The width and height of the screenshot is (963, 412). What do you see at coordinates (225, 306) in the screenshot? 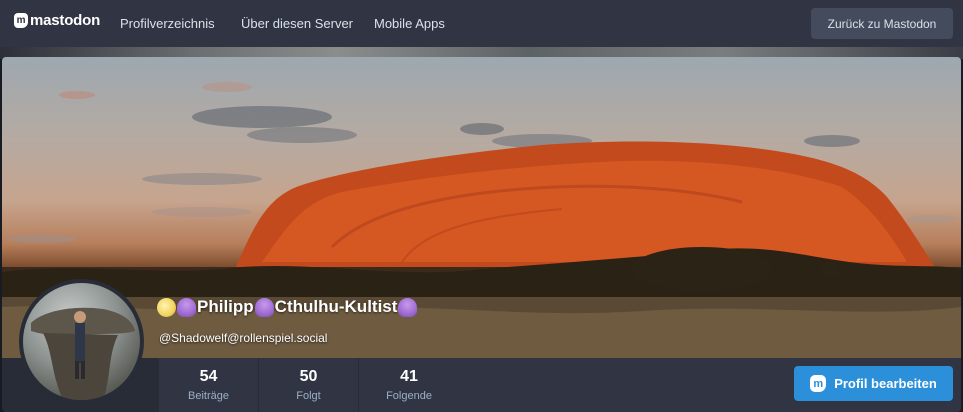
I see `display-name-part1: Philipp` at bounding box center [225, 306].